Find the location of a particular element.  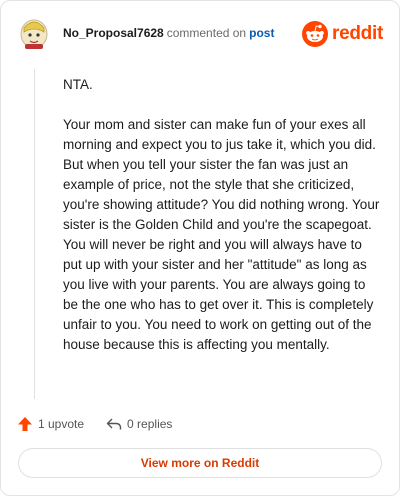

cartoon-avatar-icon is located at coordinates (34, 34).